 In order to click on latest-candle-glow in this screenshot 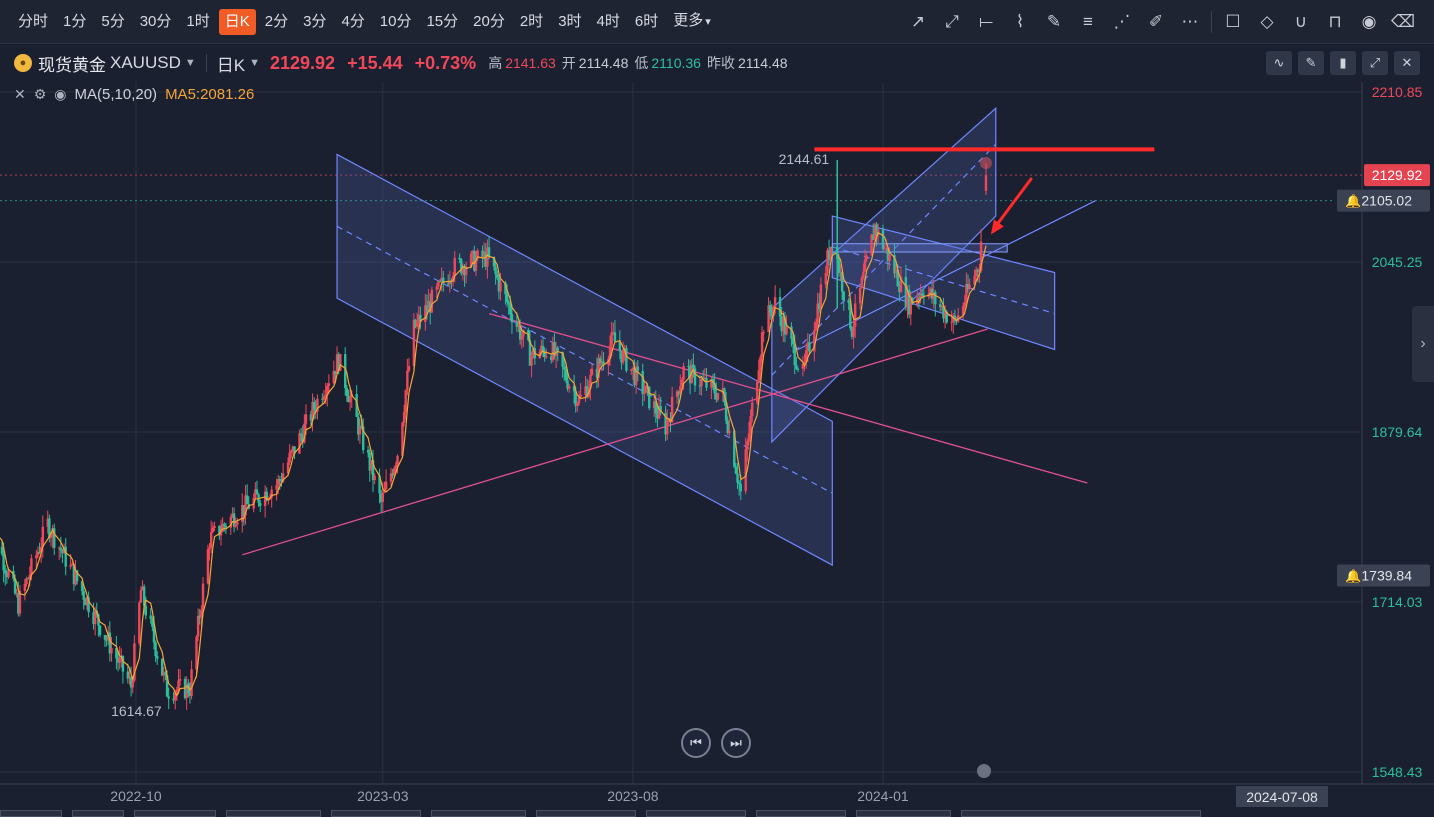, I will do `click(985, 163)`.